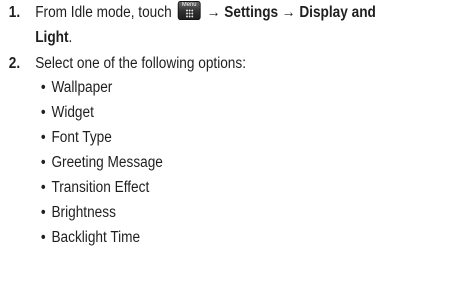  Describe the element at coordinates (14, 12) in the screenshot. I see `step-1-number: 1.` at that location.